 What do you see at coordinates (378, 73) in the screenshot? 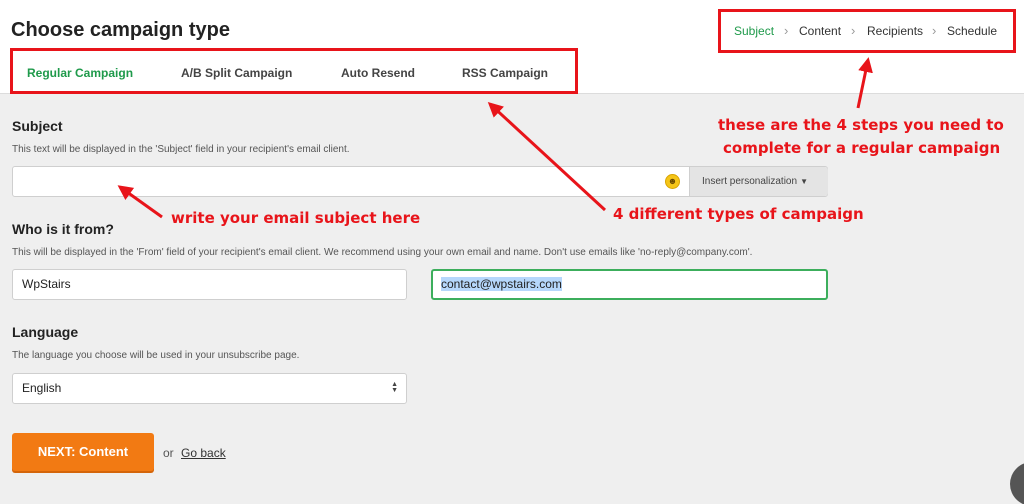
I see `tab-auto-resend: Auto Resend` at bounding box center [378, 73].